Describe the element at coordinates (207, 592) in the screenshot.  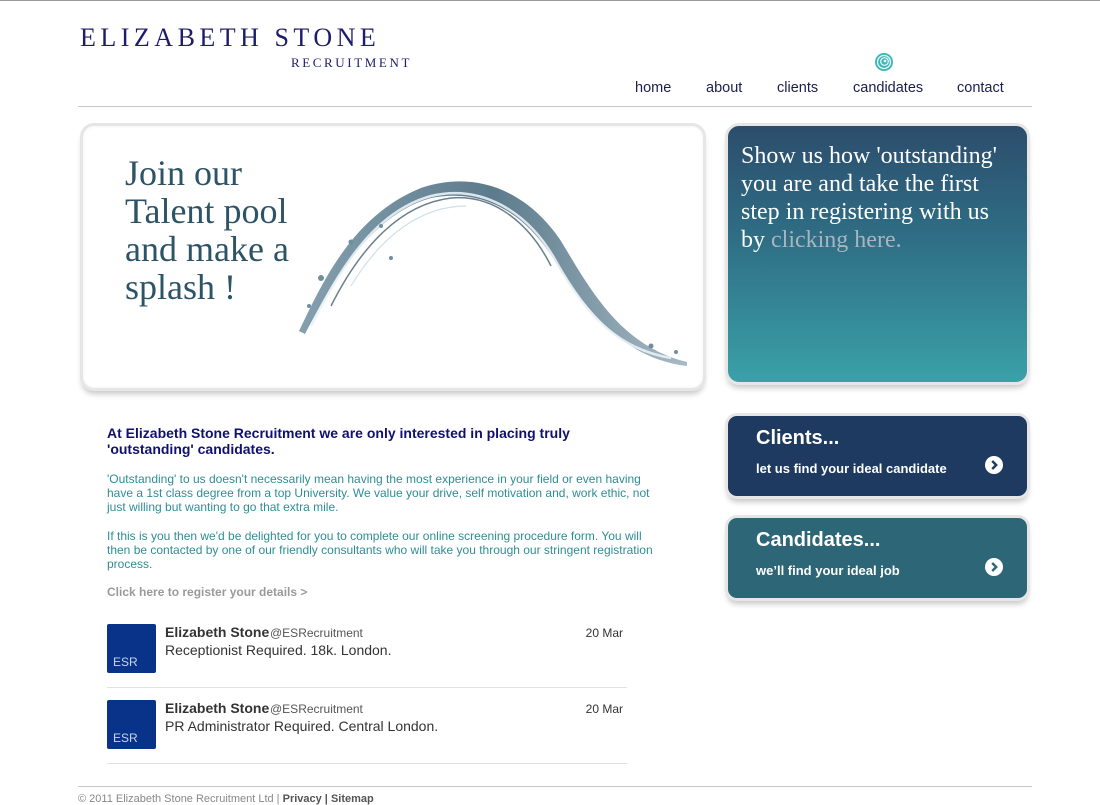
I see `register-details-link: Click here to register your details >` at that location.